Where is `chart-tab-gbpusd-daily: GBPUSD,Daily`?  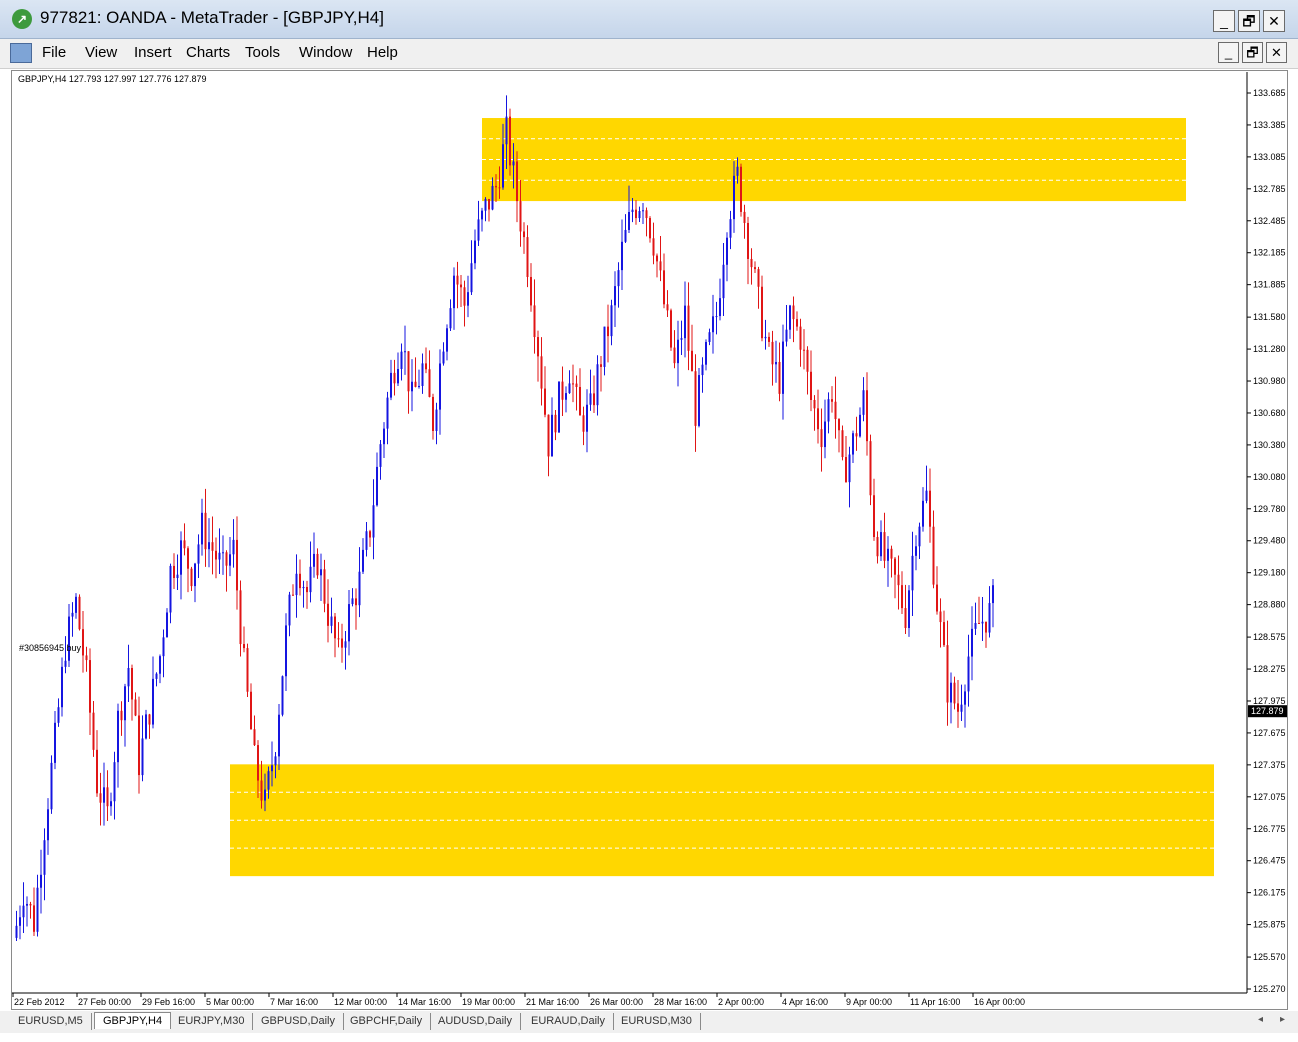
chart-tab-gbpusd-daily: GBPUSD,Daily is located at coordinates (298, 1021).